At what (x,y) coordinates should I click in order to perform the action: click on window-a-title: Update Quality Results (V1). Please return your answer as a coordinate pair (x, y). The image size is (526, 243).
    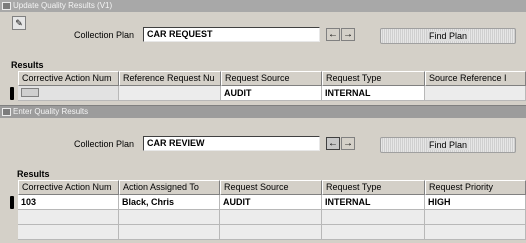
    Looking at the image, I should click on (63, 5).